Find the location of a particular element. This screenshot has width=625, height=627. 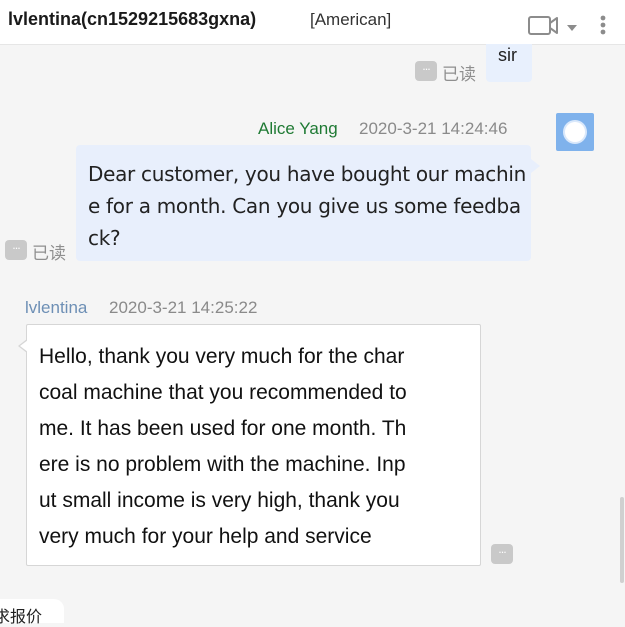

previous-message-text: sir is located at coordinates (507, 55).